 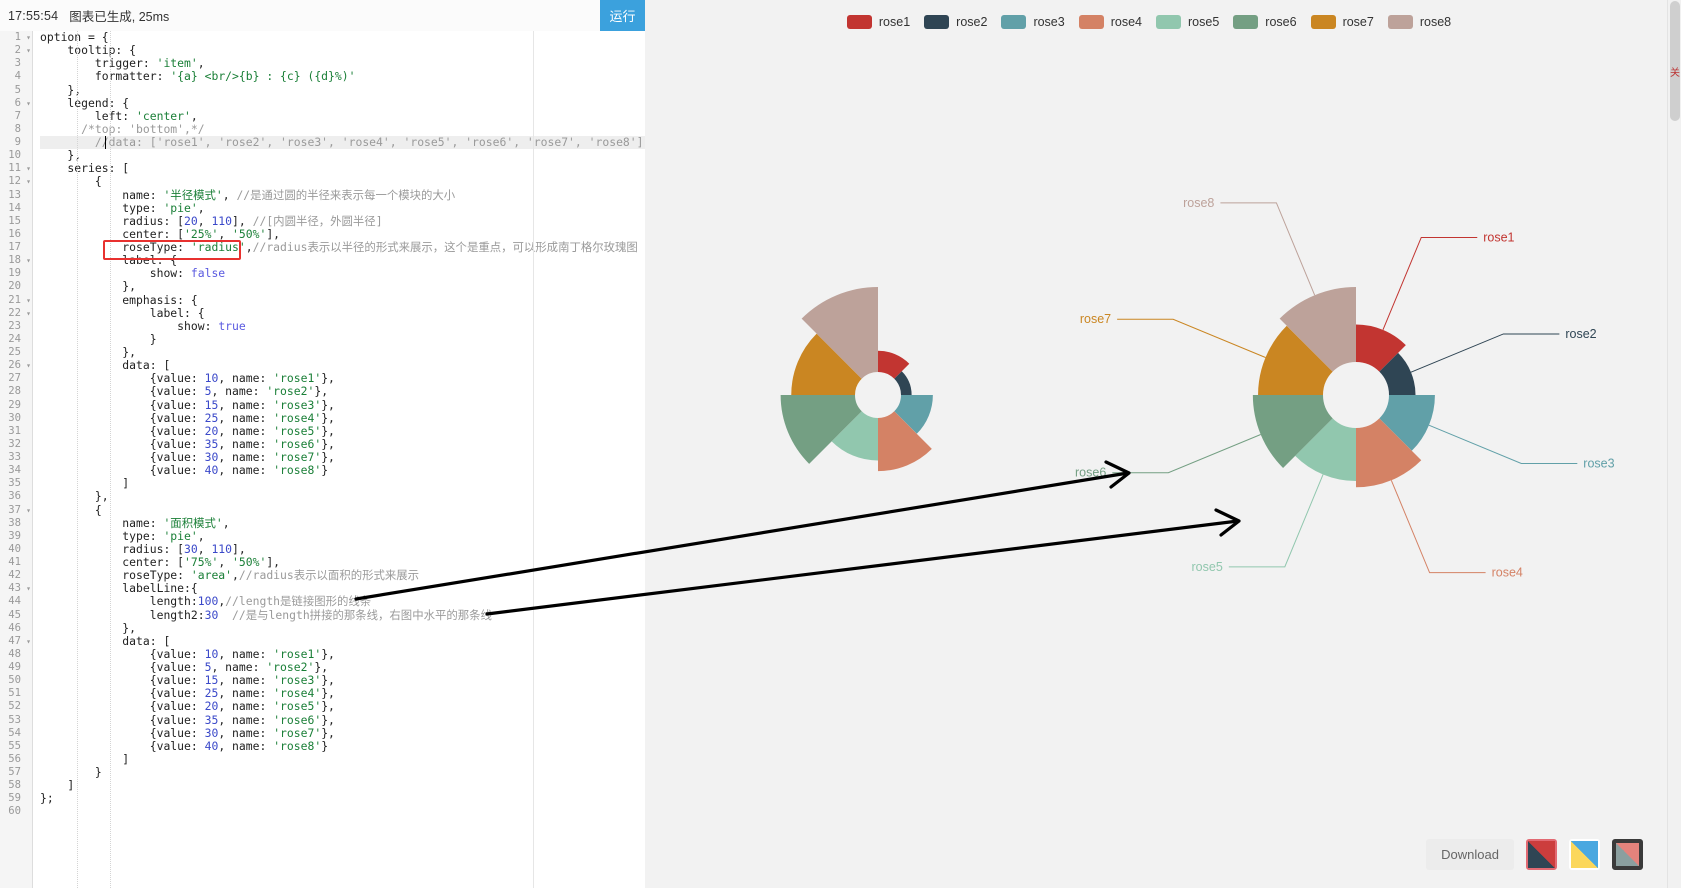 I want to click on code-line: data: [, so click(x=342, y=641).